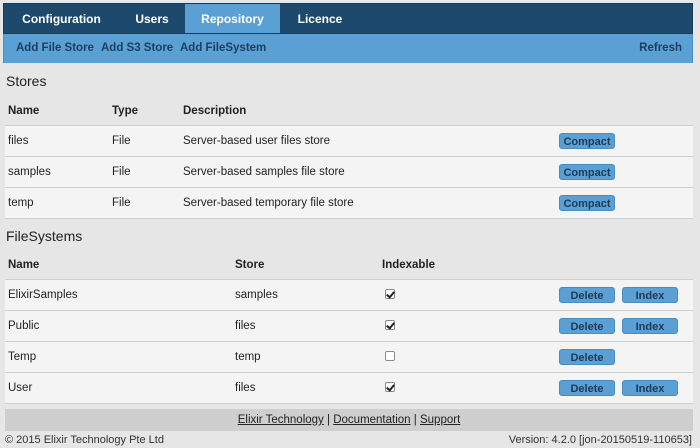 The image size is (700, 448). Describe the element at coordinates (24, 110) in the screenshot. I see `stores-header-name: Name` at that location.